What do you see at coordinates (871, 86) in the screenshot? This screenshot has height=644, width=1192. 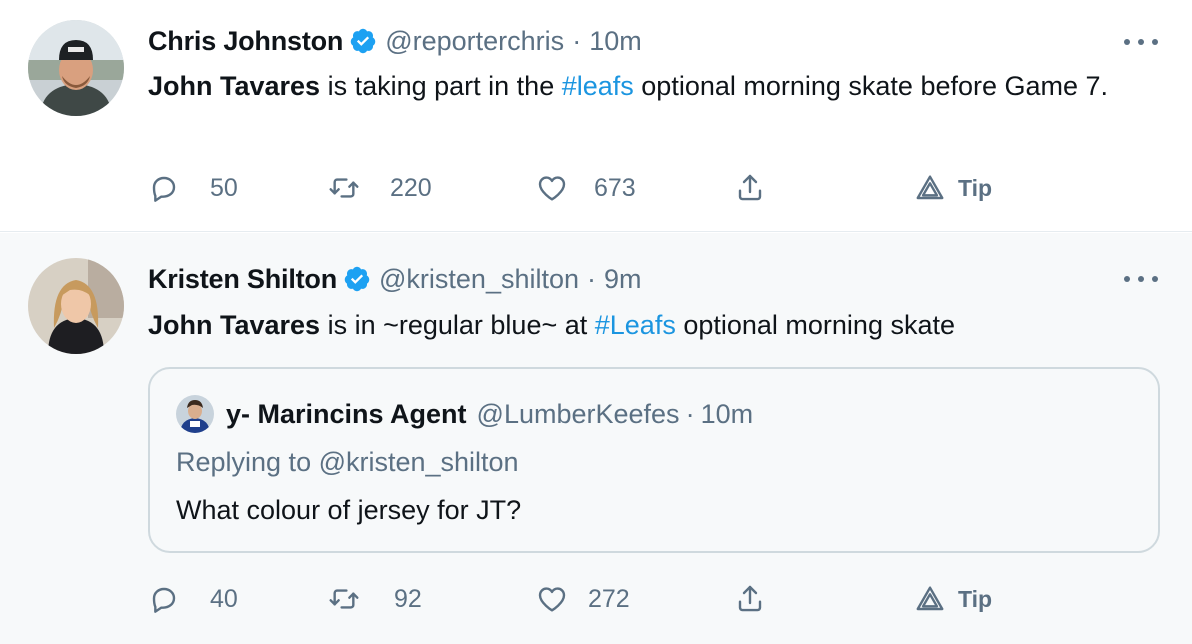 I see `text-part: optional morning skate before Game 7.` at bounding box center [871, 86].